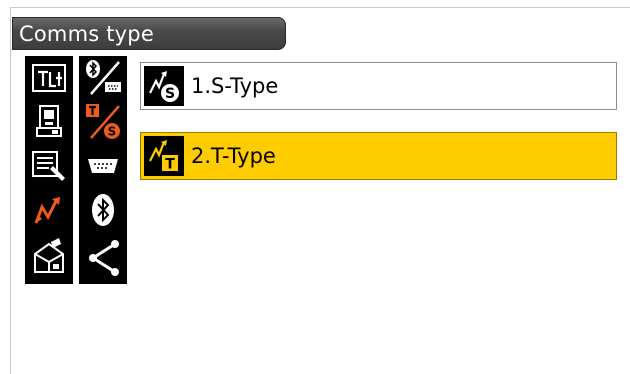 The height and width of the screenshot is (374, 630). Describe the element at coordinates (103, 166) in the screenshot. I see `rs232c-port-icon` at that location.